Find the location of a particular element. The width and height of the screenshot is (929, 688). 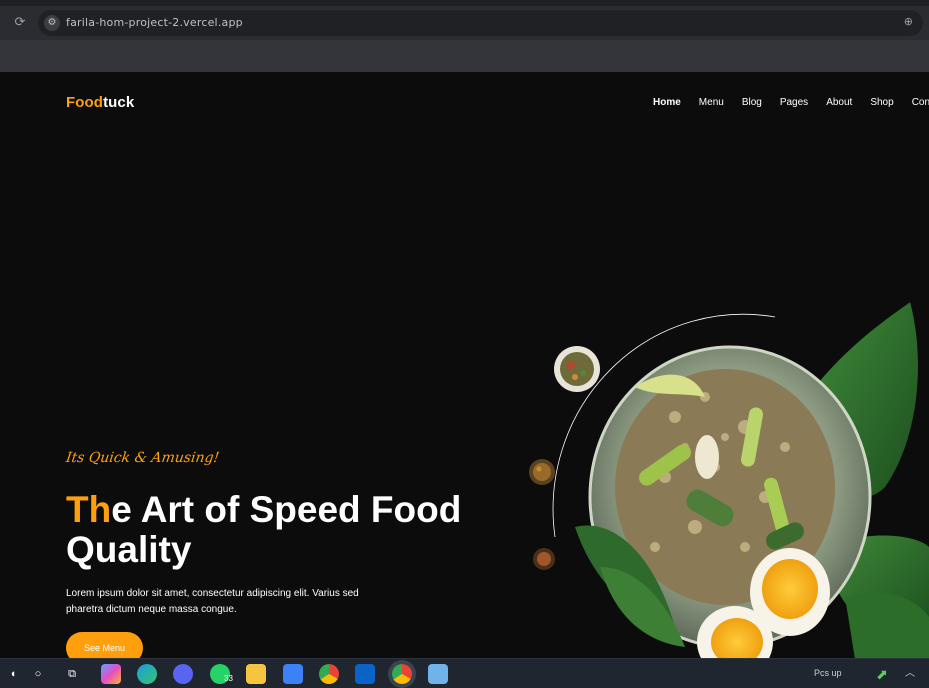

headline-line2: Quality is located at coordinates (129, 549).